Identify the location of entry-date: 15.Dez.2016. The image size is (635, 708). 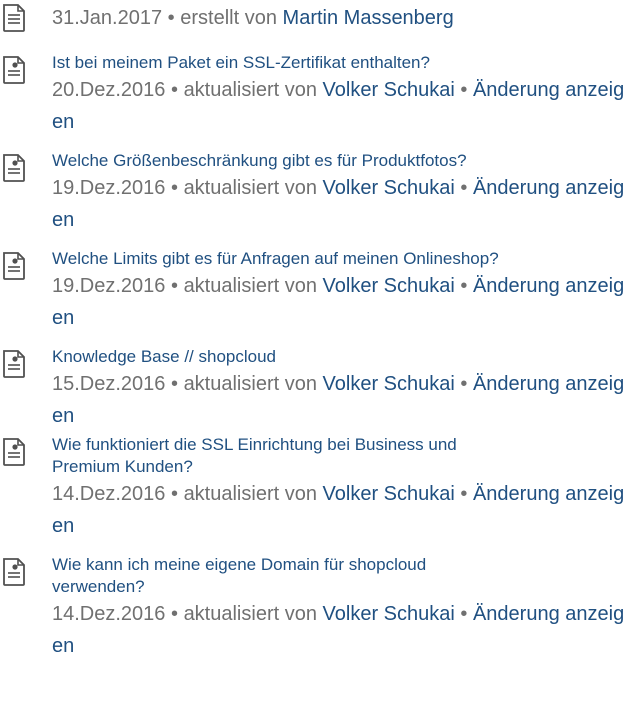
(109, 384).